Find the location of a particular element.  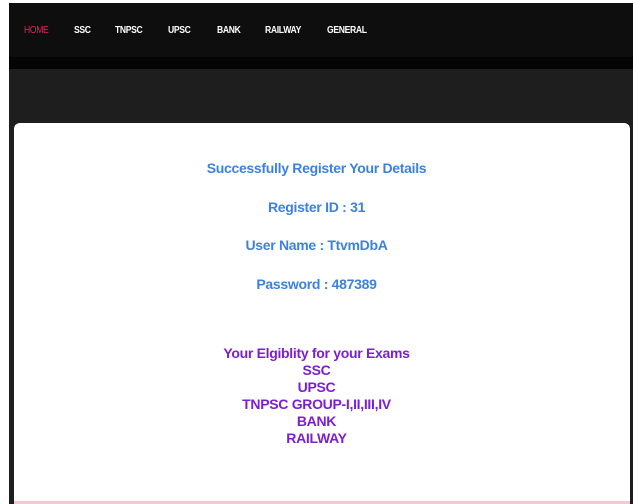

password: Password : 487389 is located at coordinates (316, 284).